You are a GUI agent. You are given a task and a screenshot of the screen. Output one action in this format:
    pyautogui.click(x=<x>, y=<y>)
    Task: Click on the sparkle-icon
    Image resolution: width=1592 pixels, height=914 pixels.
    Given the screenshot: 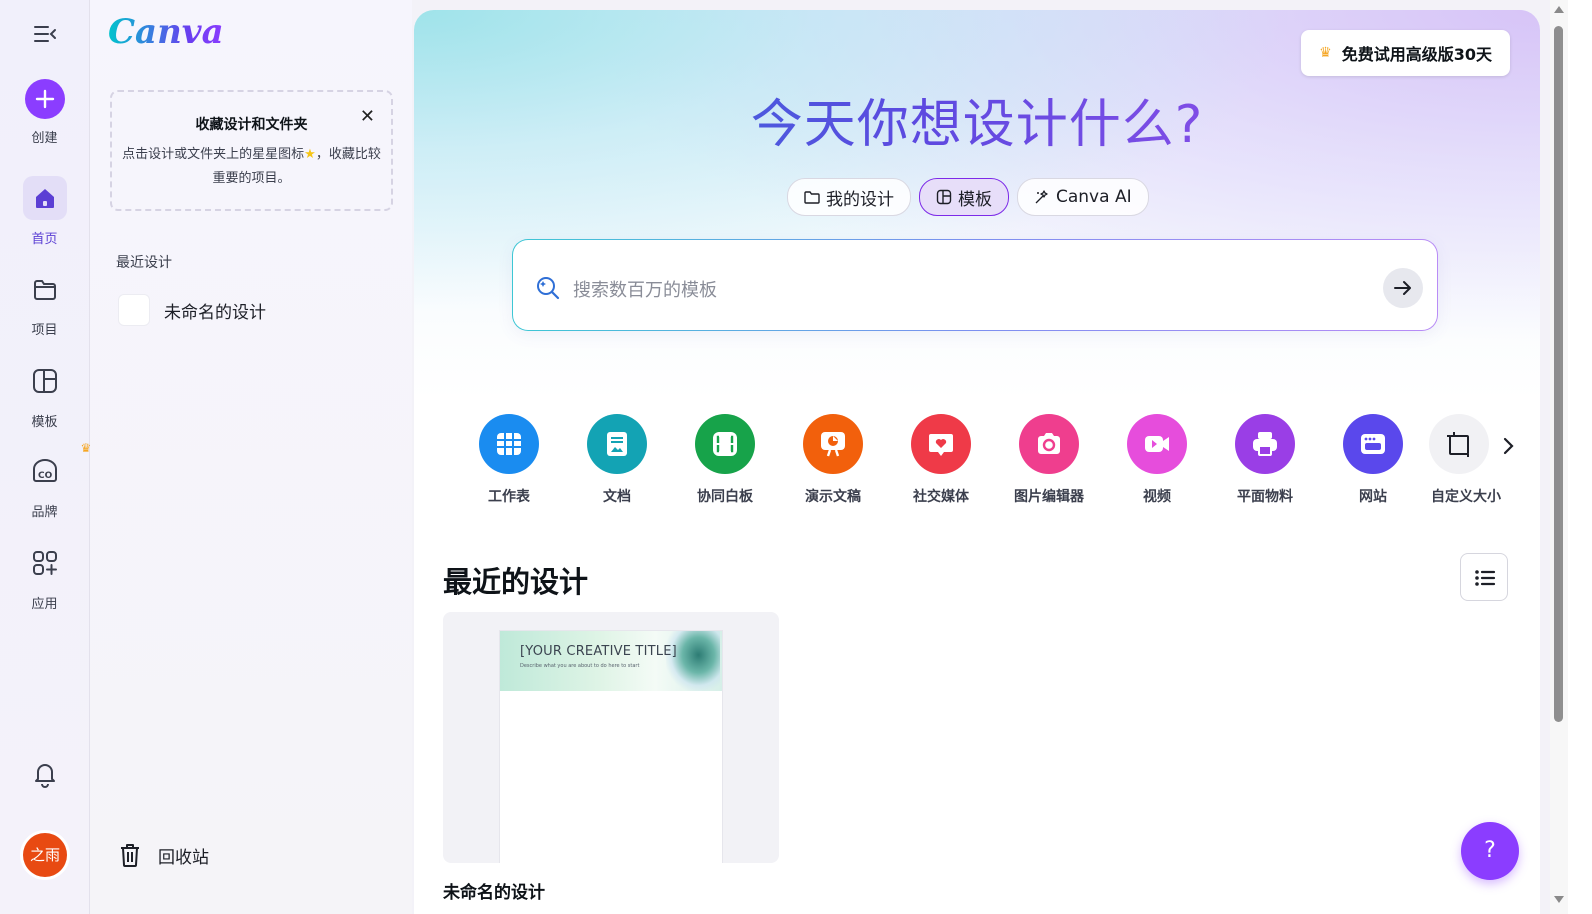 What is the action you would take?
    pyautogui.click(x=1041, y=197)
    